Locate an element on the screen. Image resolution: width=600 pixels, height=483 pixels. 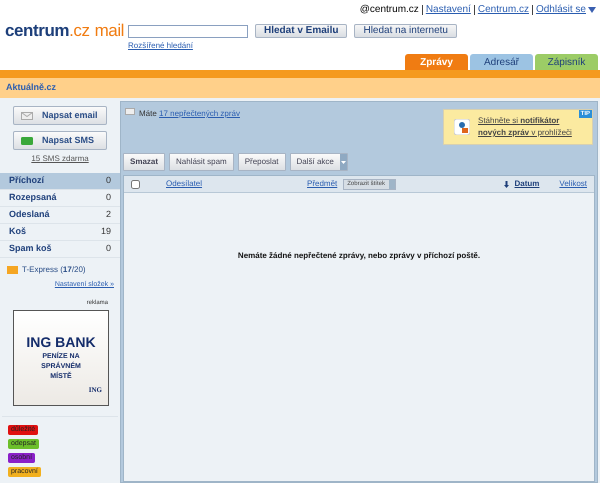
custom-folder: T-Express (17/20) is located at coordinates (54, 270).